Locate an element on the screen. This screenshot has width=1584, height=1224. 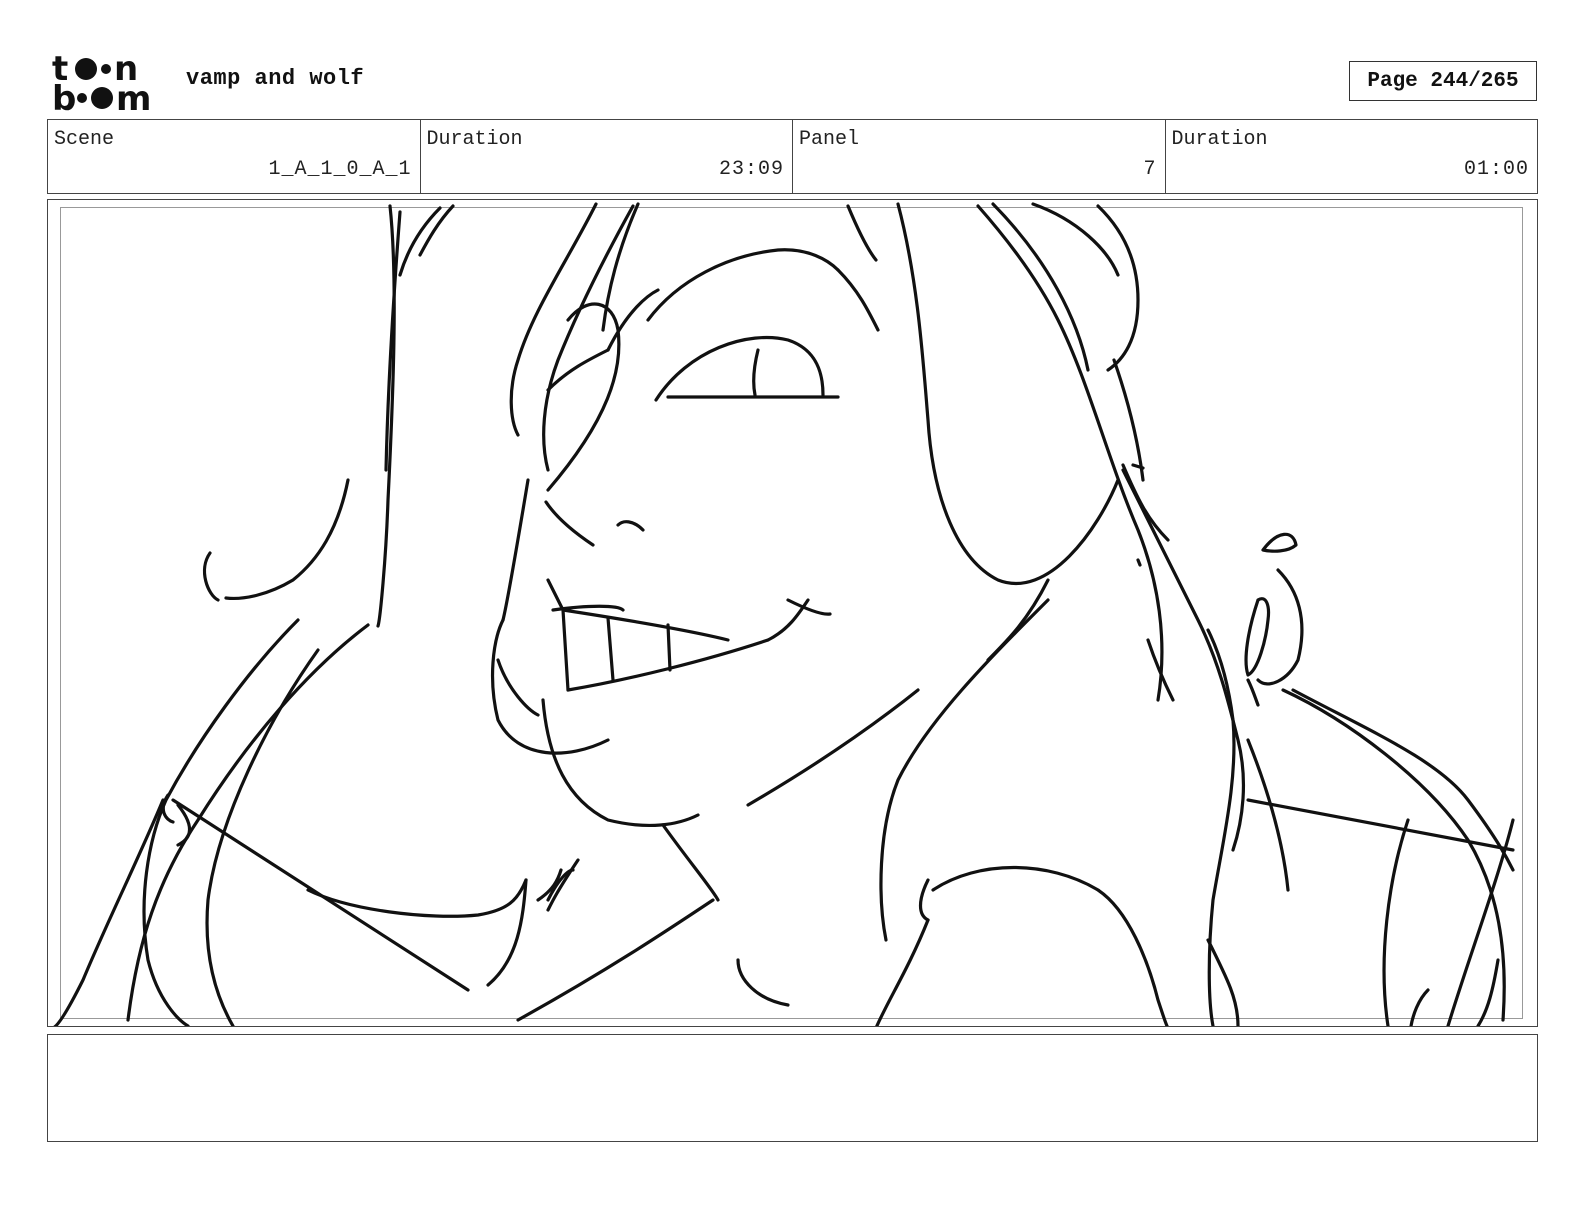
toon-boom-logo: t n b m is located at coordinates (108, 84).